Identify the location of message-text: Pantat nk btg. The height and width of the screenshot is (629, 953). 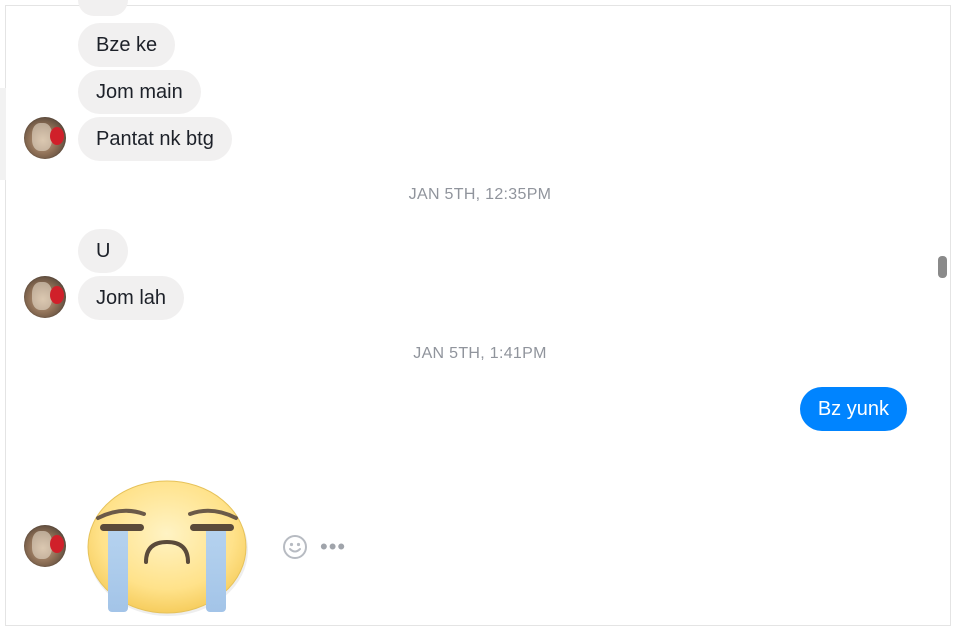
(155, 139).